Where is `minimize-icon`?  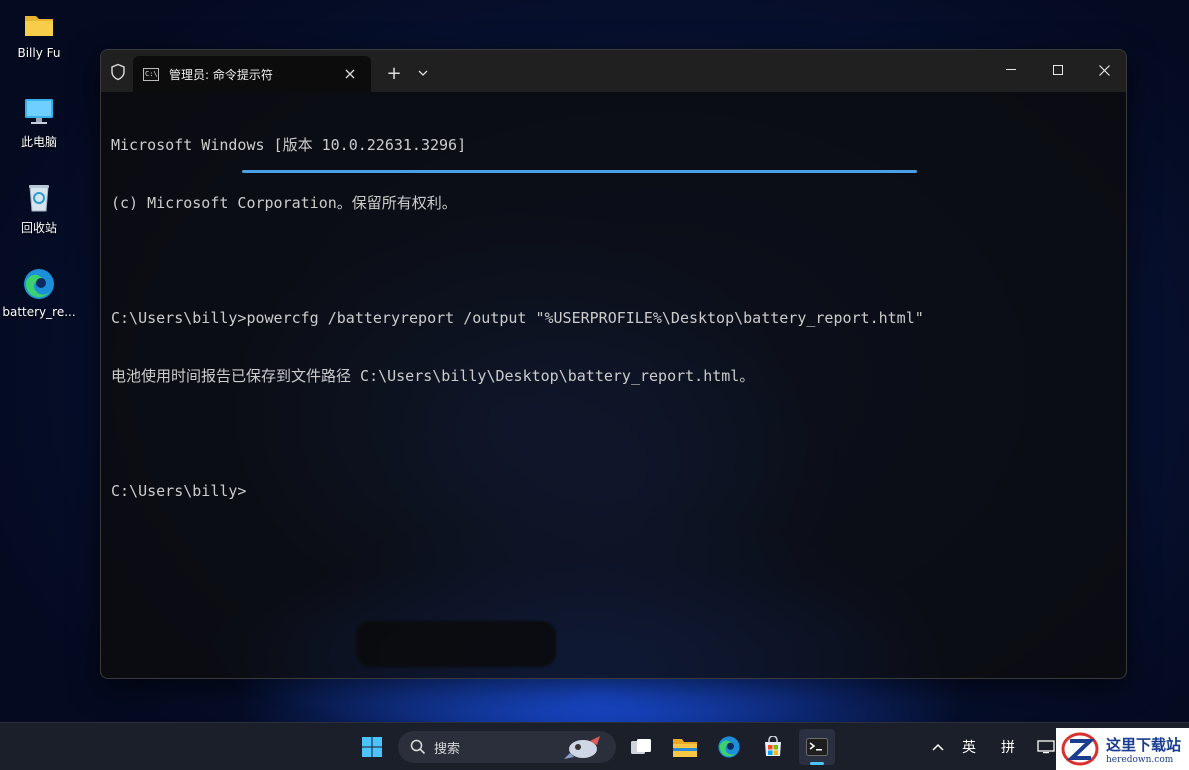 minimize-icon is located at coordinates (1011, 69).